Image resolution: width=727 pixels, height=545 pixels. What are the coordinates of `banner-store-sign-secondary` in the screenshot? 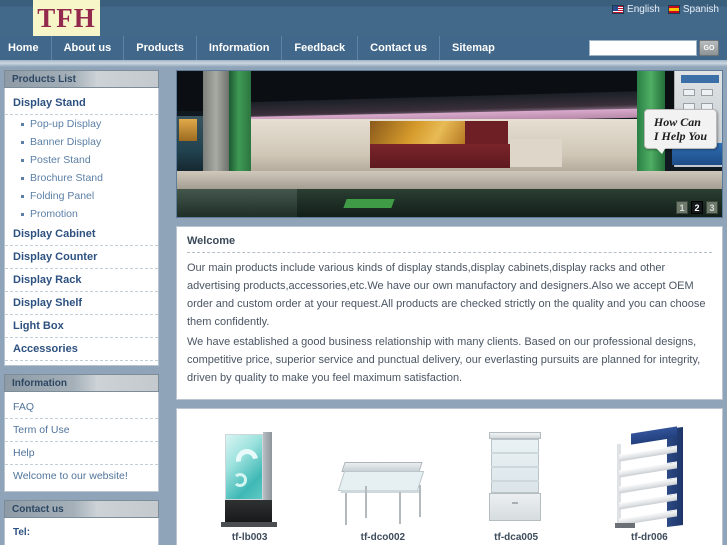 It's located at (486, 132).